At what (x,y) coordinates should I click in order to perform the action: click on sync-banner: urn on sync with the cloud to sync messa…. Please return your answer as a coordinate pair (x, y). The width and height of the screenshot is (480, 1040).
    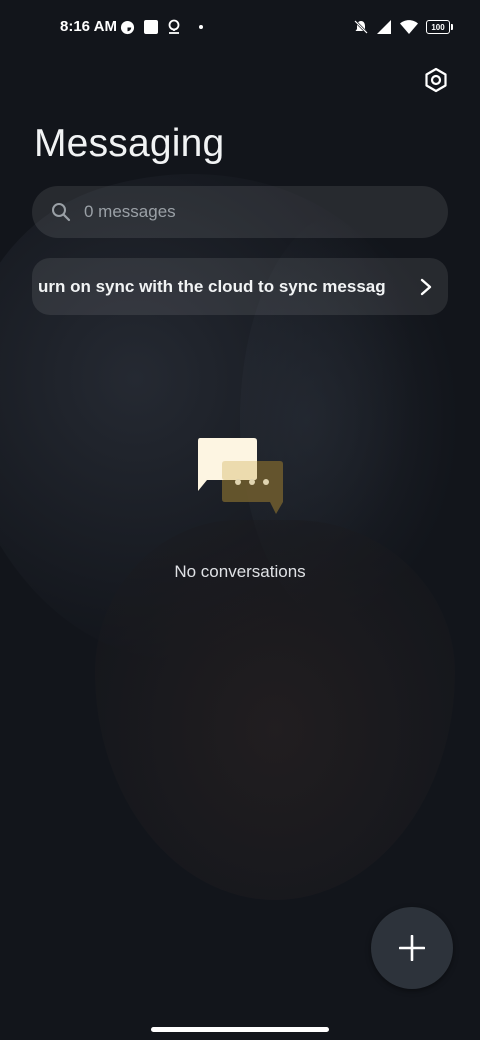
    Looking at the image, I should click on (240, 286).